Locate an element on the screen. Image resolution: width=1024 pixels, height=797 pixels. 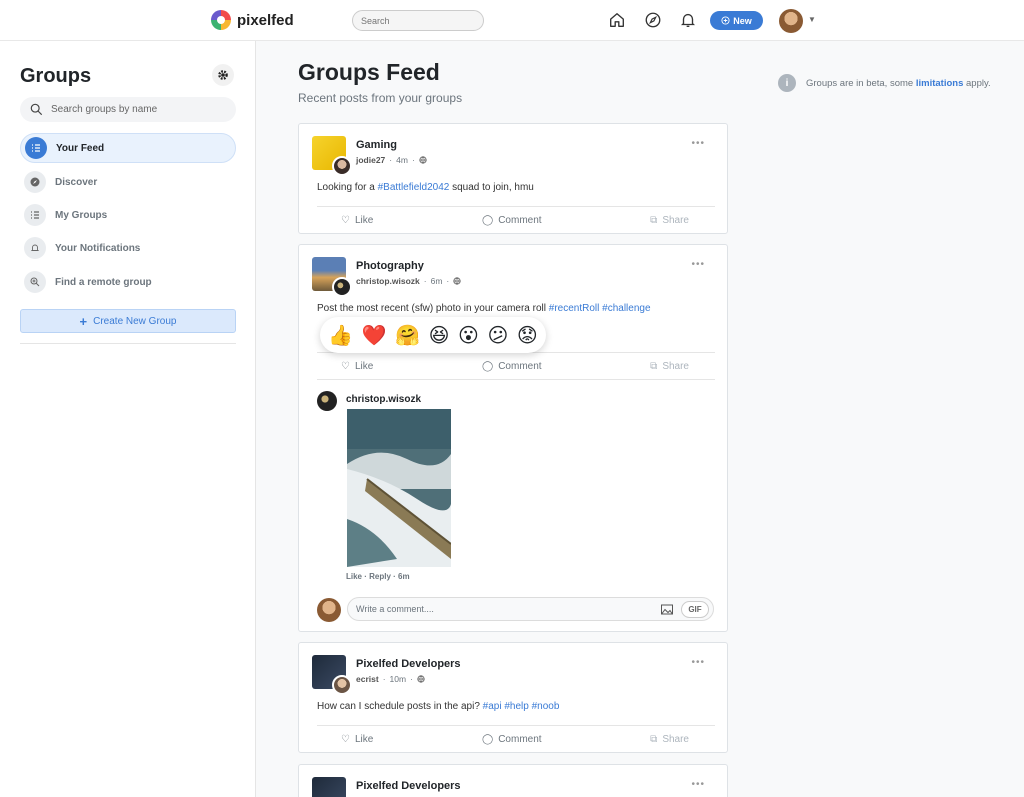
hashtag-link: #recentRoll is located at coordinates (574, 308).